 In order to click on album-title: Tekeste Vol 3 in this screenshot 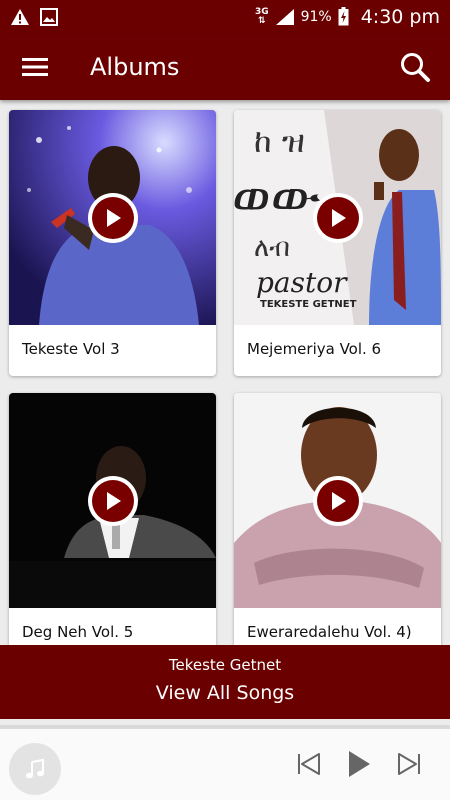, I will do `click(71, 349)`.